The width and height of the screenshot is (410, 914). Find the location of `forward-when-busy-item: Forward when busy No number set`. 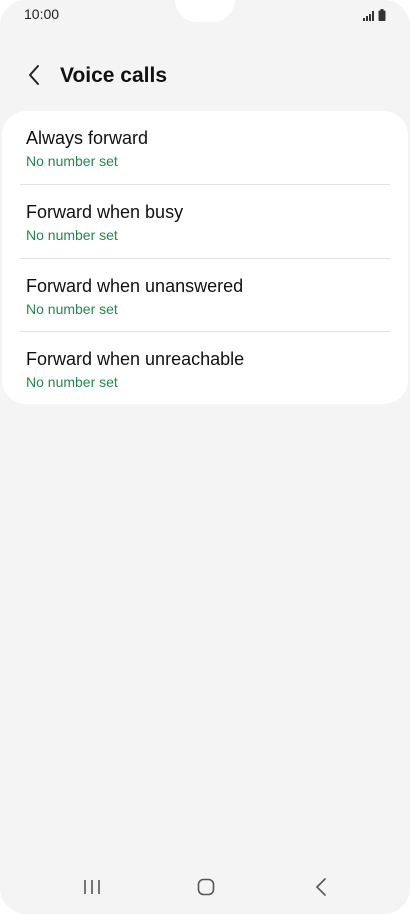

forward-when-busy-item: Forward when busy No number set is located at coordinates (205, 221).